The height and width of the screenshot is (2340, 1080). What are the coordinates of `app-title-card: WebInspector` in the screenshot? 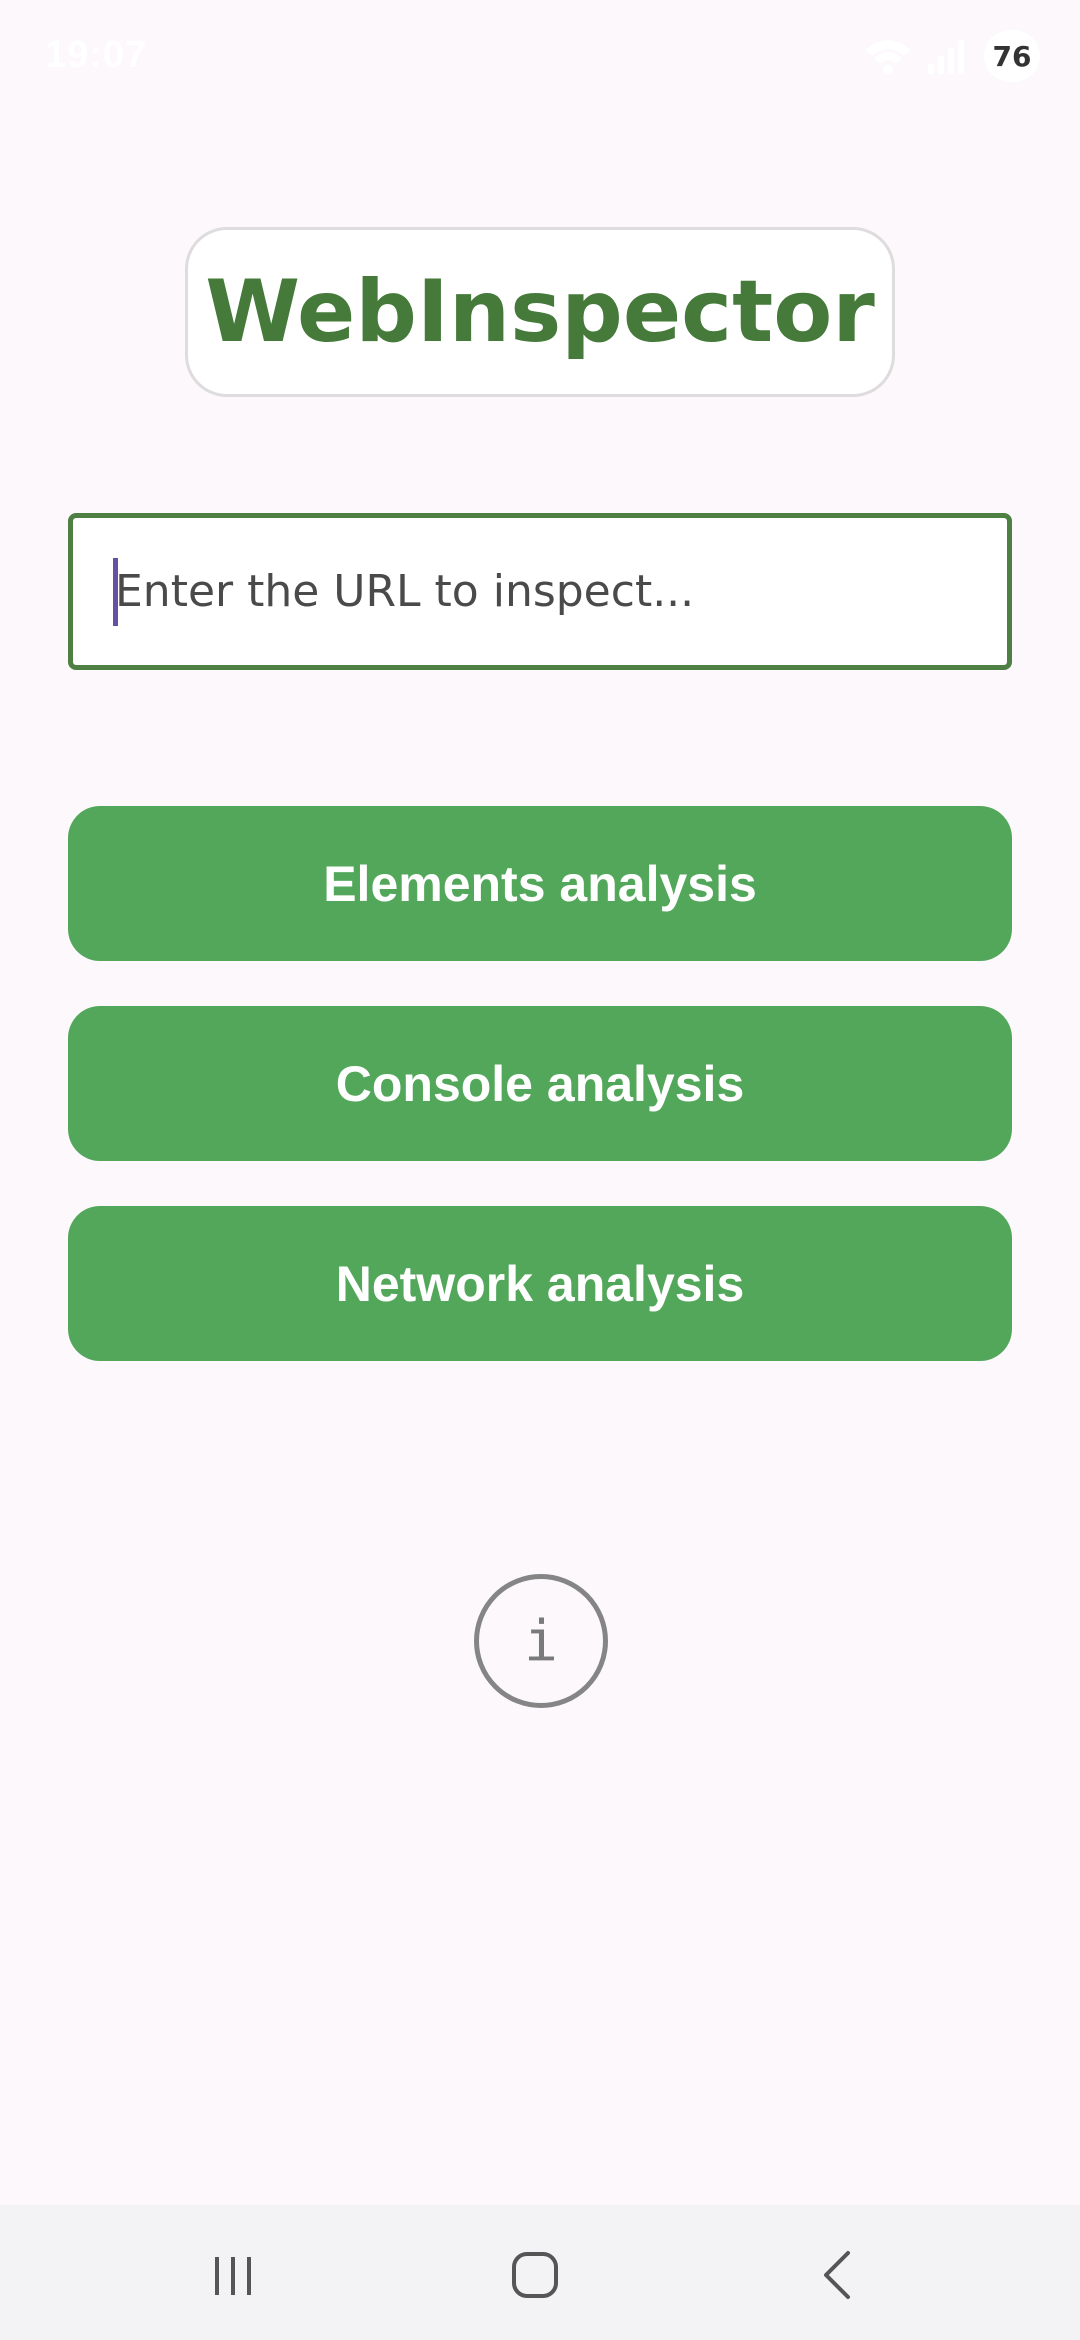 It's located at (540, 312).